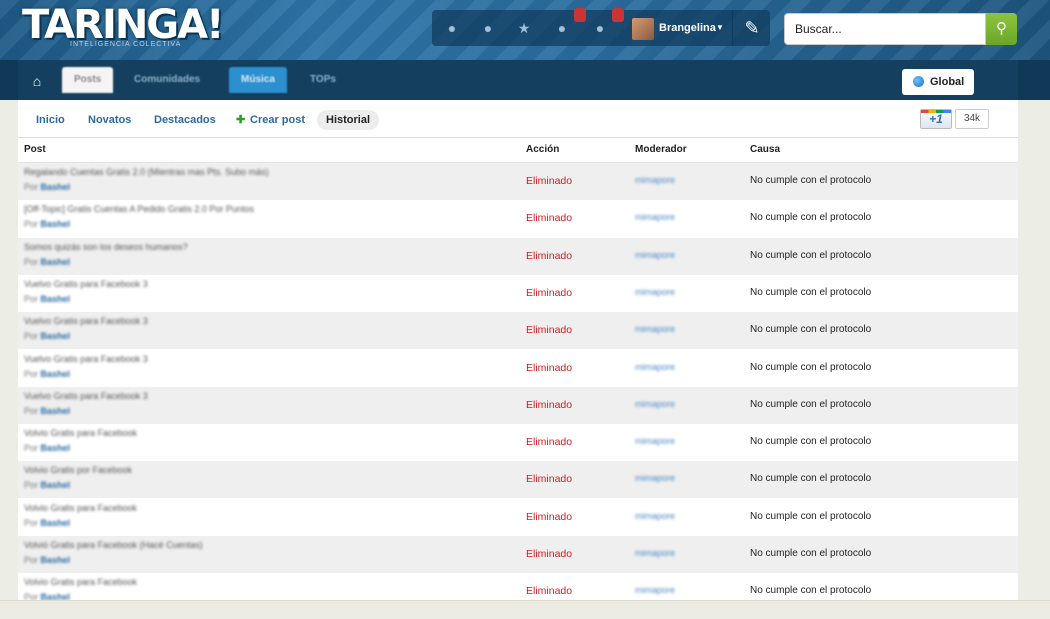 The image size is (1050, 619). What do you see at coordinates (78, 470) in the screenshot?
I see `post-title-link: Volvio Gratis por Facebook` at bounding box center [78, 470].